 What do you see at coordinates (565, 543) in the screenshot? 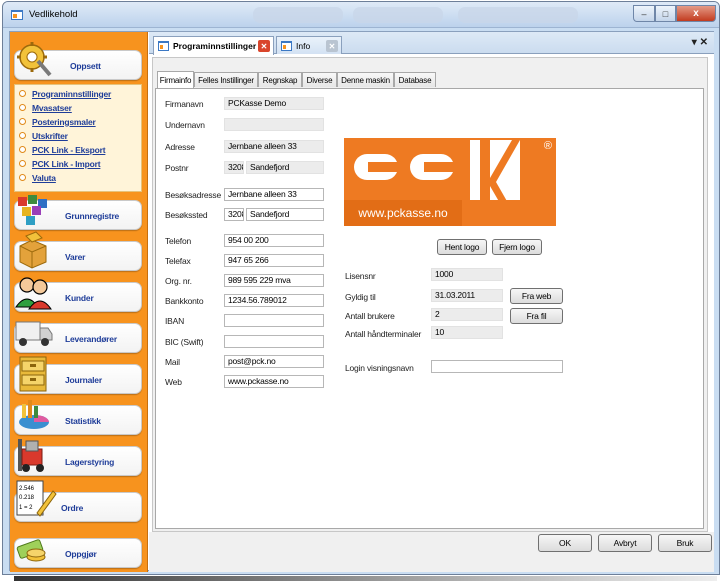
I see `ok-button: OK` at bounding box center [565, 543].